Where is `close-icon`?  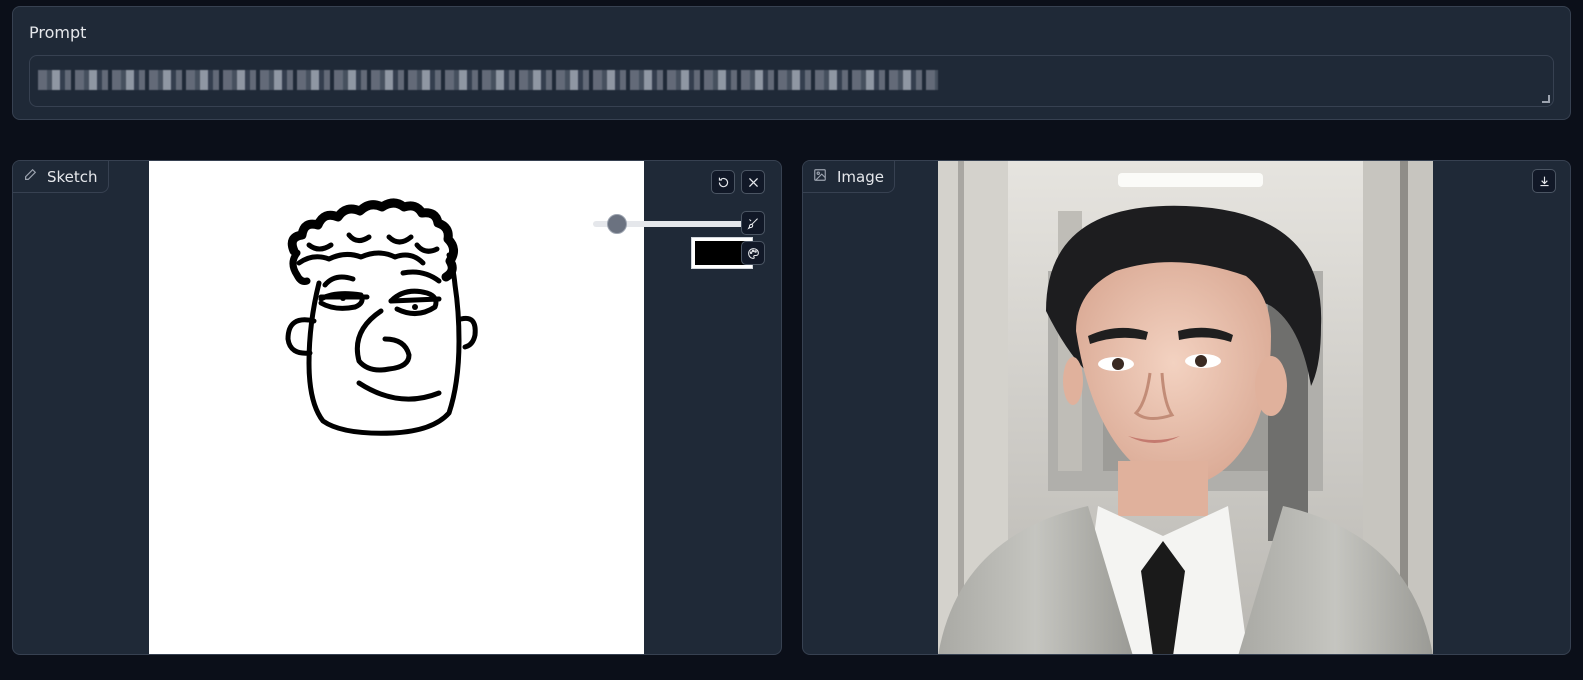
close-icon is located at coordinates (753, 182).